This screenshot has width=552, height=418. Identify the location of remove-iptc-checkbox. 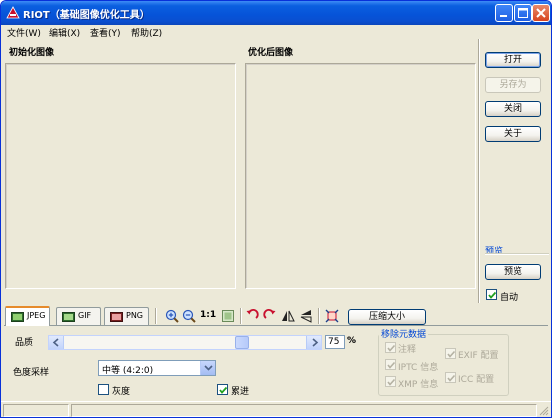
(390, 364).